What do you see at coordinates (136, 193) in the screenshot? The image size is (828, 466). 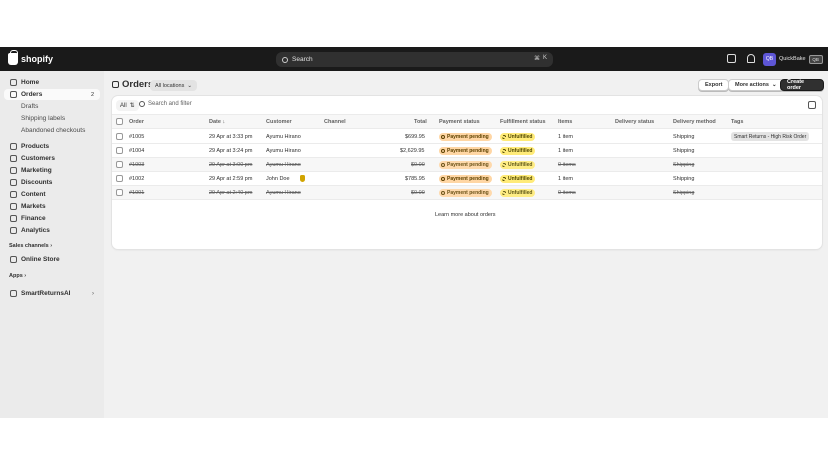 I see `order-number: #1001` at bounding box center [136, 193].